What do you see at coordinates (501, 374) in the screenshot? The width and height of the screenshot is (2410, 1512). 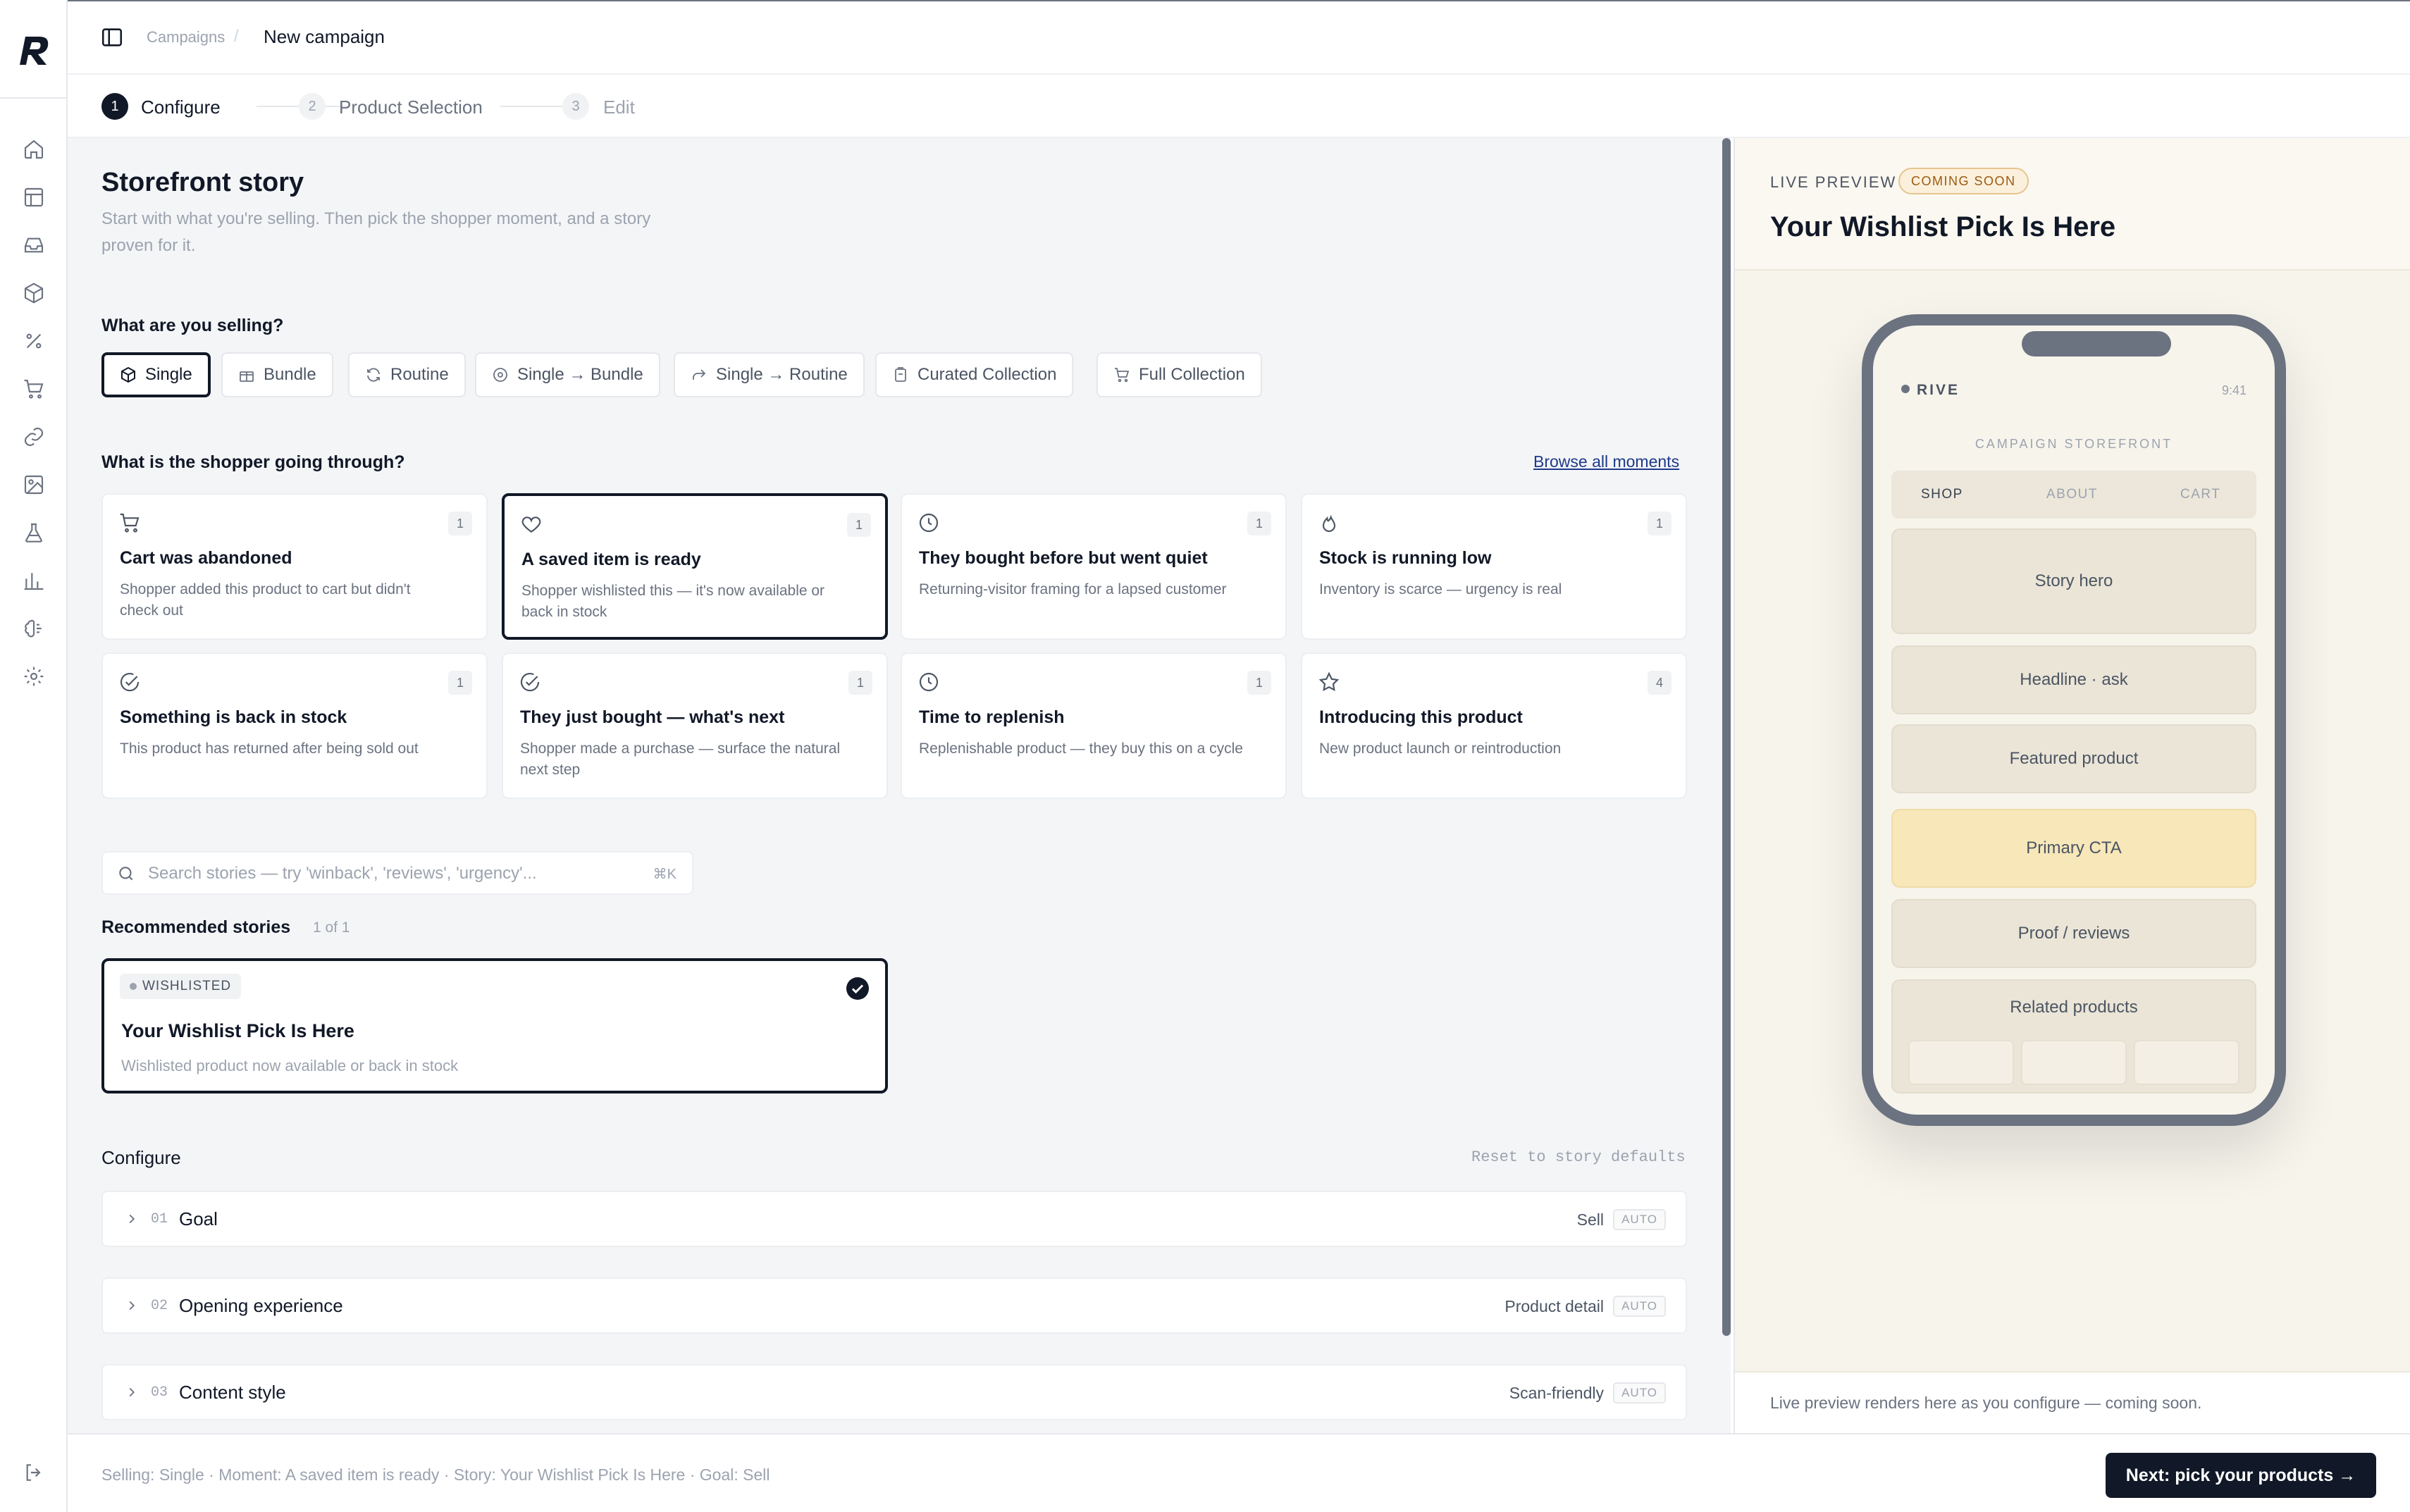 I see `circle-plus-icon` at bounding box center [501, 374].